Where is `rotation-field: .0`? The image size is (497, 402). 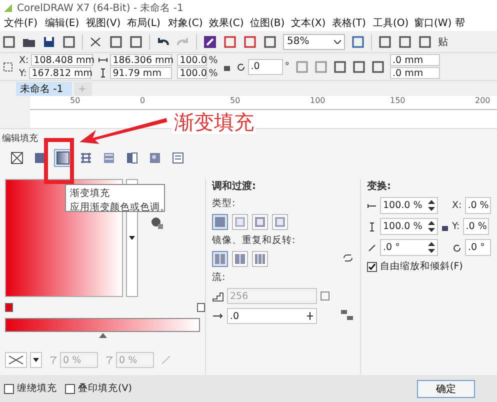 rotation-field: .0 is located at coordinates (265, 66).